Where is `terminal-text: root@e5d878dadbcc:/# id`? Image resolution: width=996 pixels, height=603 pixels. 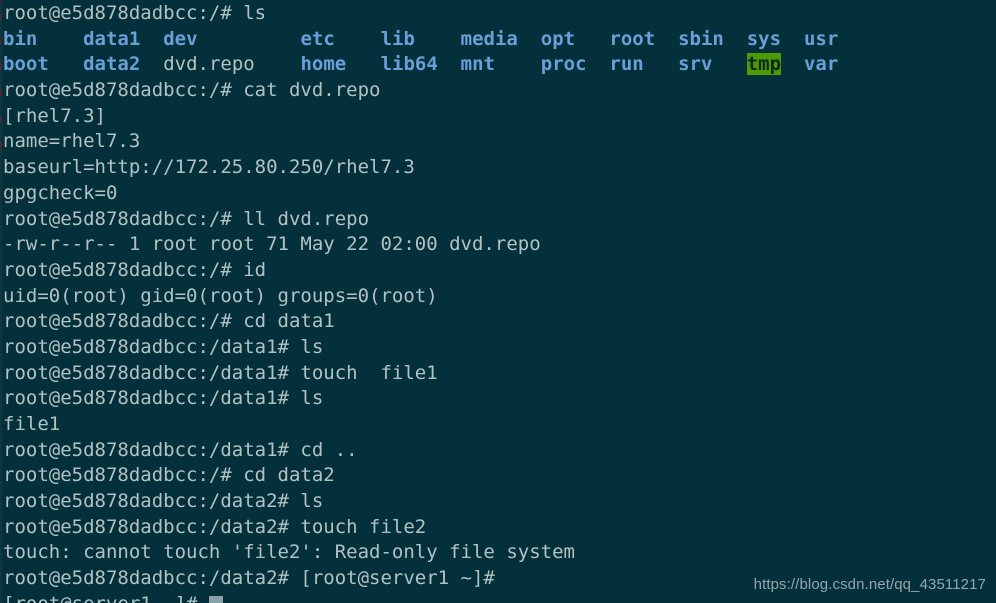
terminal-text: root@e5d878dadbcc:/# id is located at coordinates (135, 269).